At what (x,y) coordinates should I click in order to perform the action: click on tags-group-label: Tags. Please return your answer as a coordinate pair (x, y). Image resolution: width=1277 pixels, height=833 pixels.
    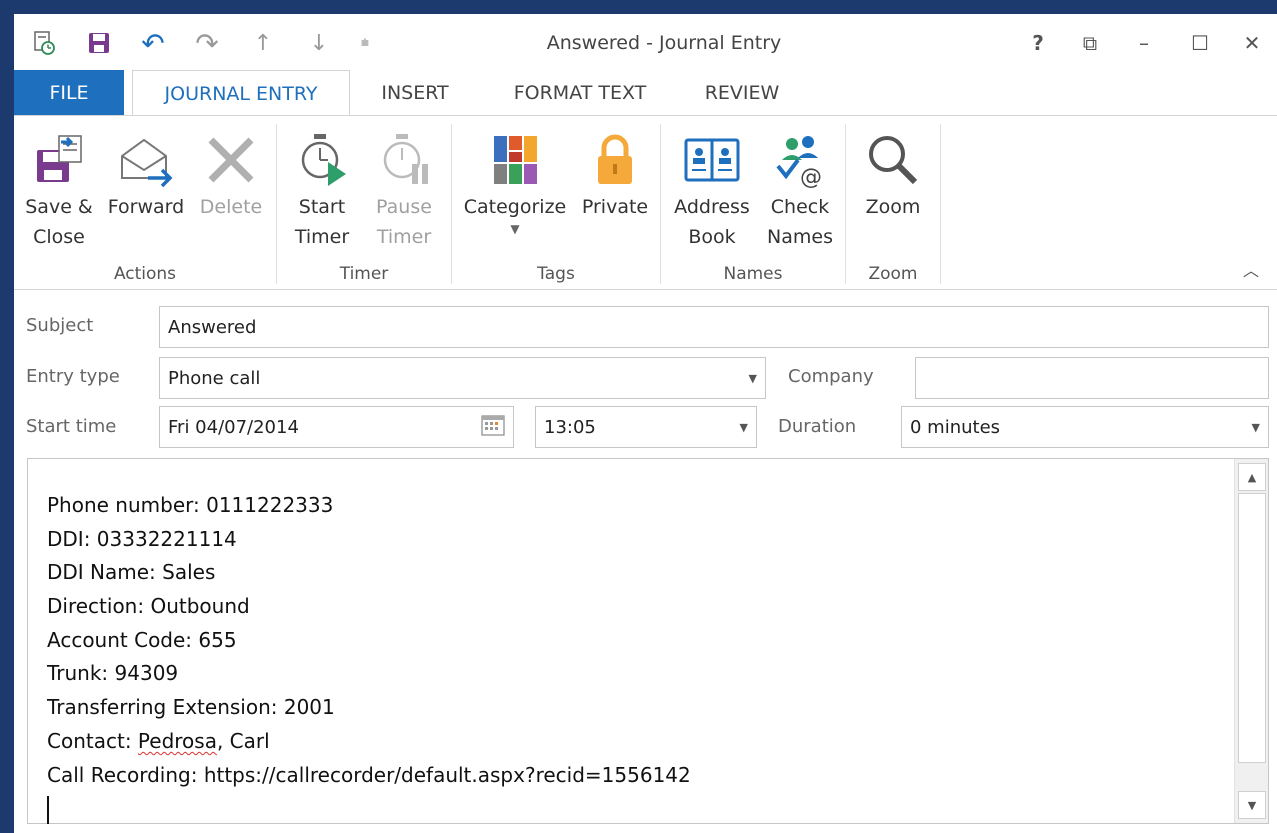
    Looking at the image, I should click on (556, 274).